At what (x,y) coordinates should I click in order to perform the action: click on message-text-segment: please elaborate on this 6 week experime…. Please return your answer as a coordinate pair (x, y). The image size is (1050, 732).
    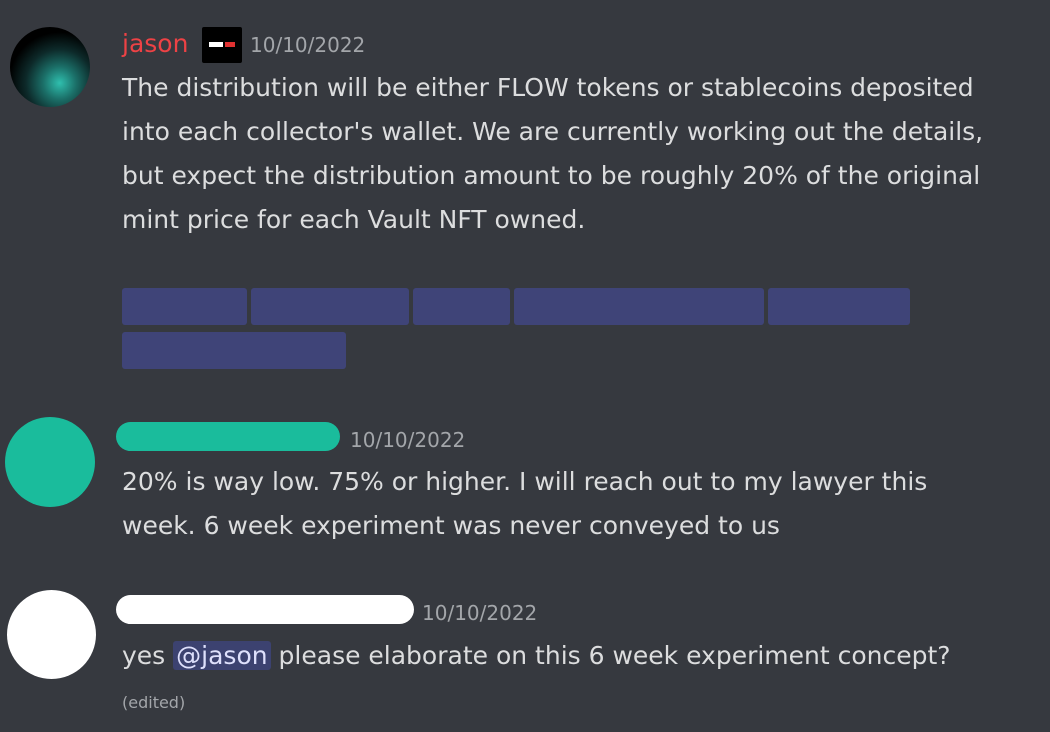
    Looking at the image, I should click on (614, 655).